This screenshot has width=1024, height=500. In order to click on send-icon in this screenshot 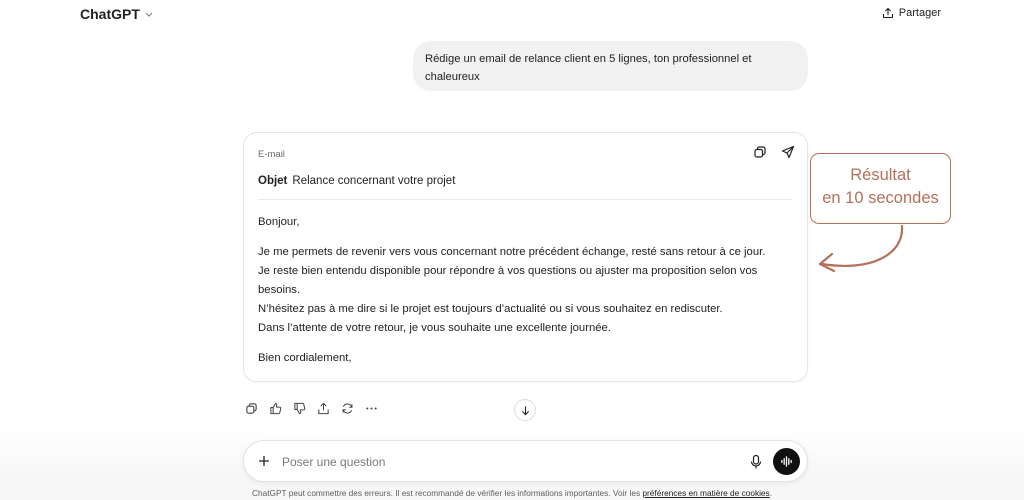, I will do `click(788, 152)`.